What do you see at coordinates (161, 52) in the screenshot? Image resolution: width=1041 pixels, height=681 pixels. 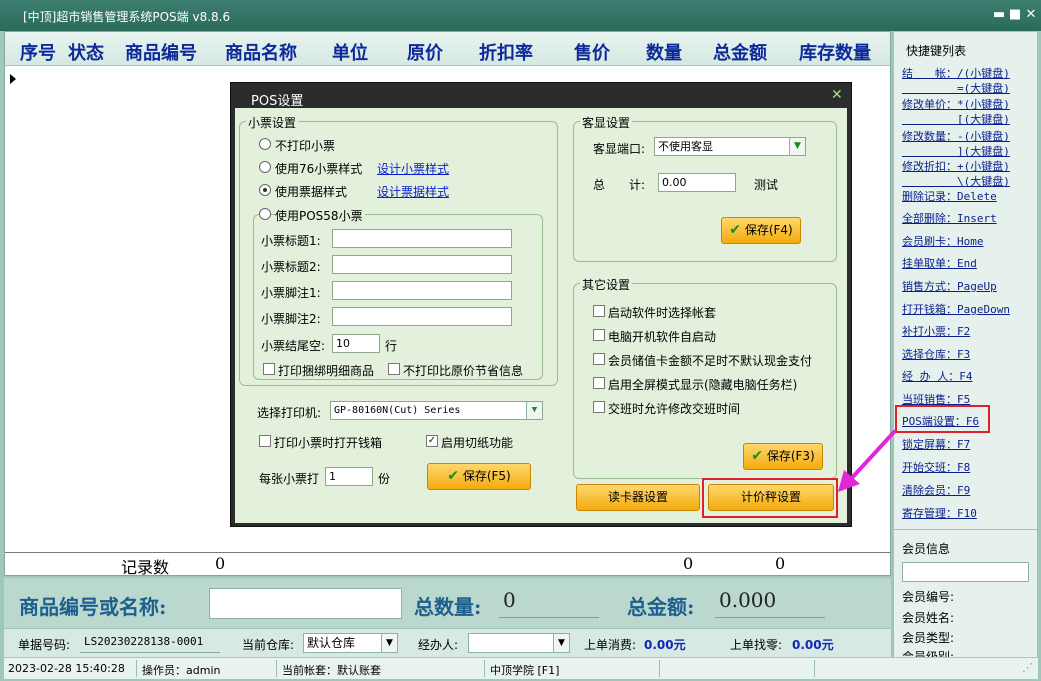 I see `col-code: 商品编号` at bounding box center [161, 52].